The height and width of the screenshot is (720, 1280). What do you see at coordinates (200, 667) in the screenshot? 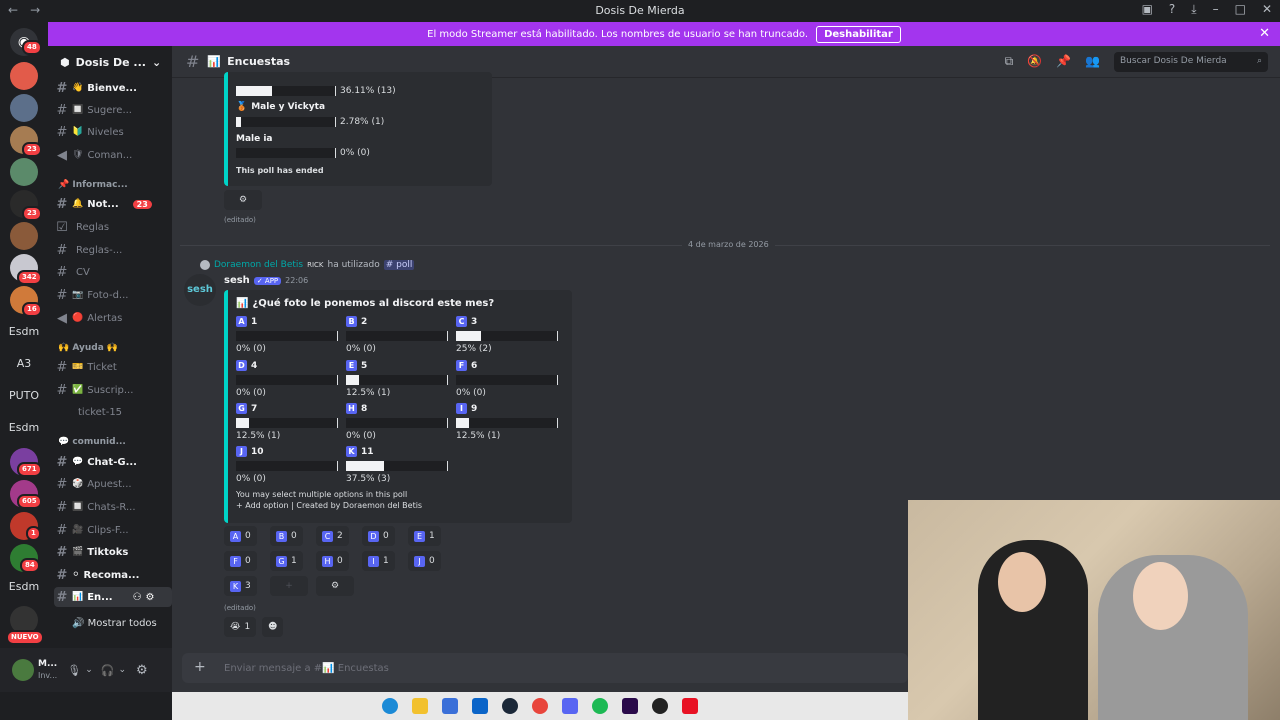
I see `add-attachment-icon: +` at bounding box center [200, 667].